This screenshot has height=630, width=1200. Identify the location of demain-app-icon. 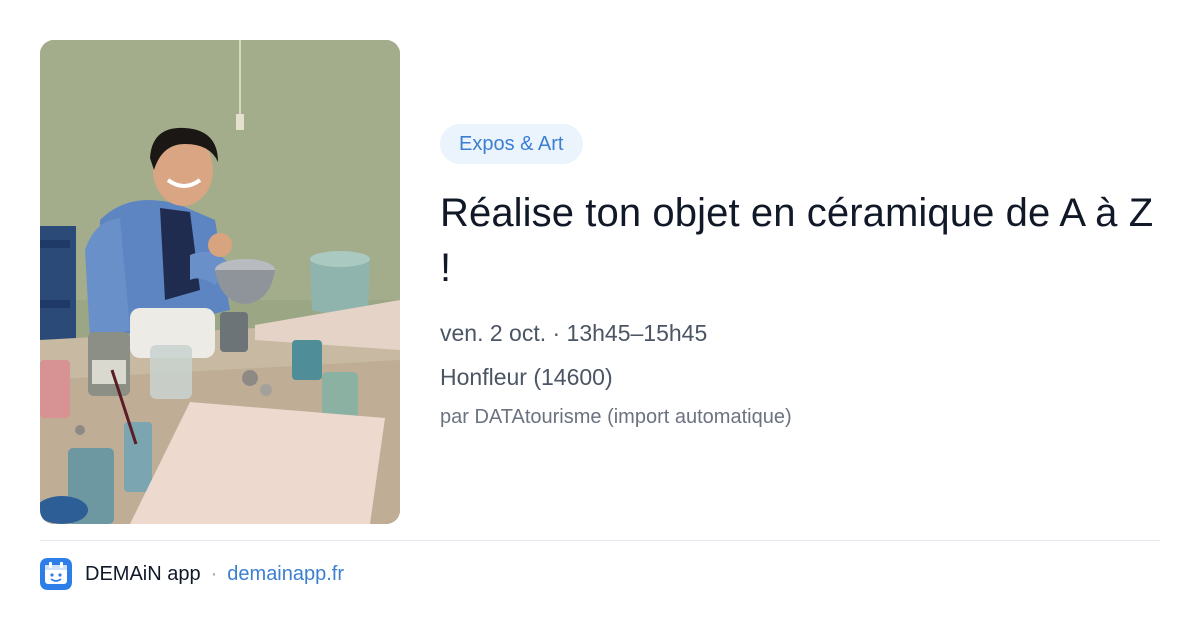
(56, 574).